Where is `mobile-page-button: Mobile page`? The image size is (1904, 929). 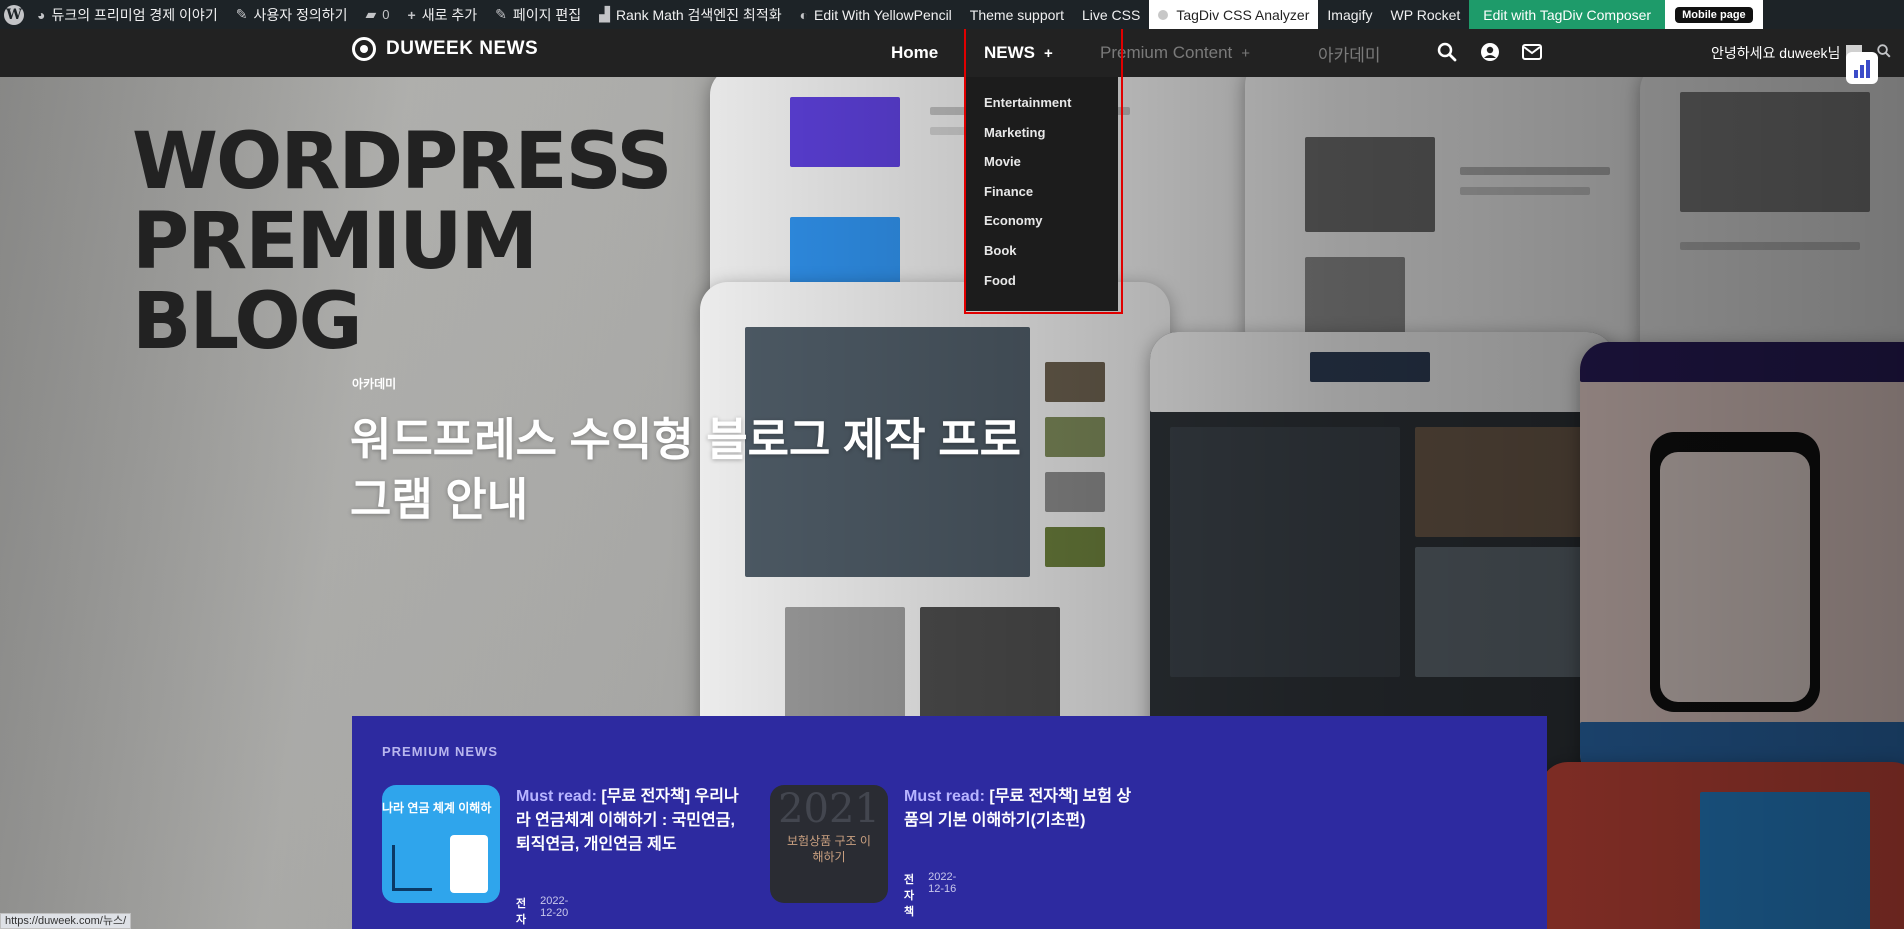 mobile-page-button: Mobile page is located at coordinates (1714, 14).